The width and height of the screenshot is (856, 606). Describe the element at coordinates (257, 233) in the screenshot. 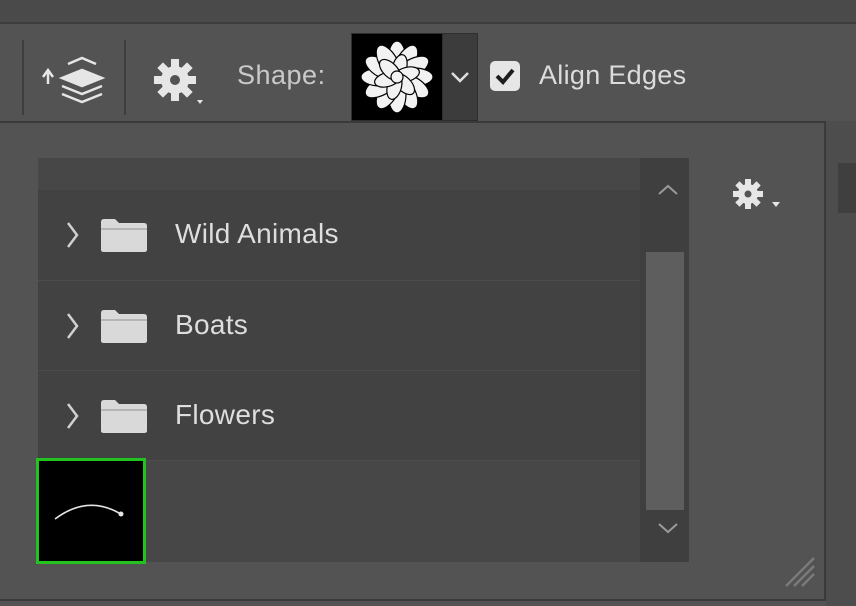

I see `folder-label: Wild Animals` at that location.